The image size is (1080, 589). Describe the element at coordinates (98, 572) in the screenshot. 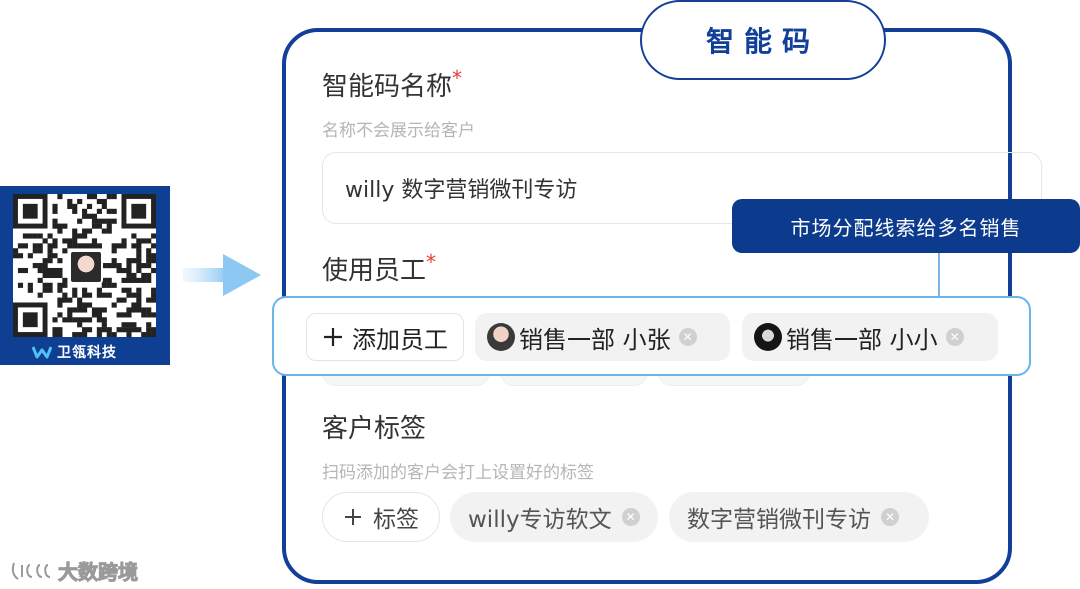

I see `watermark-text: 大数跨境` at that location.